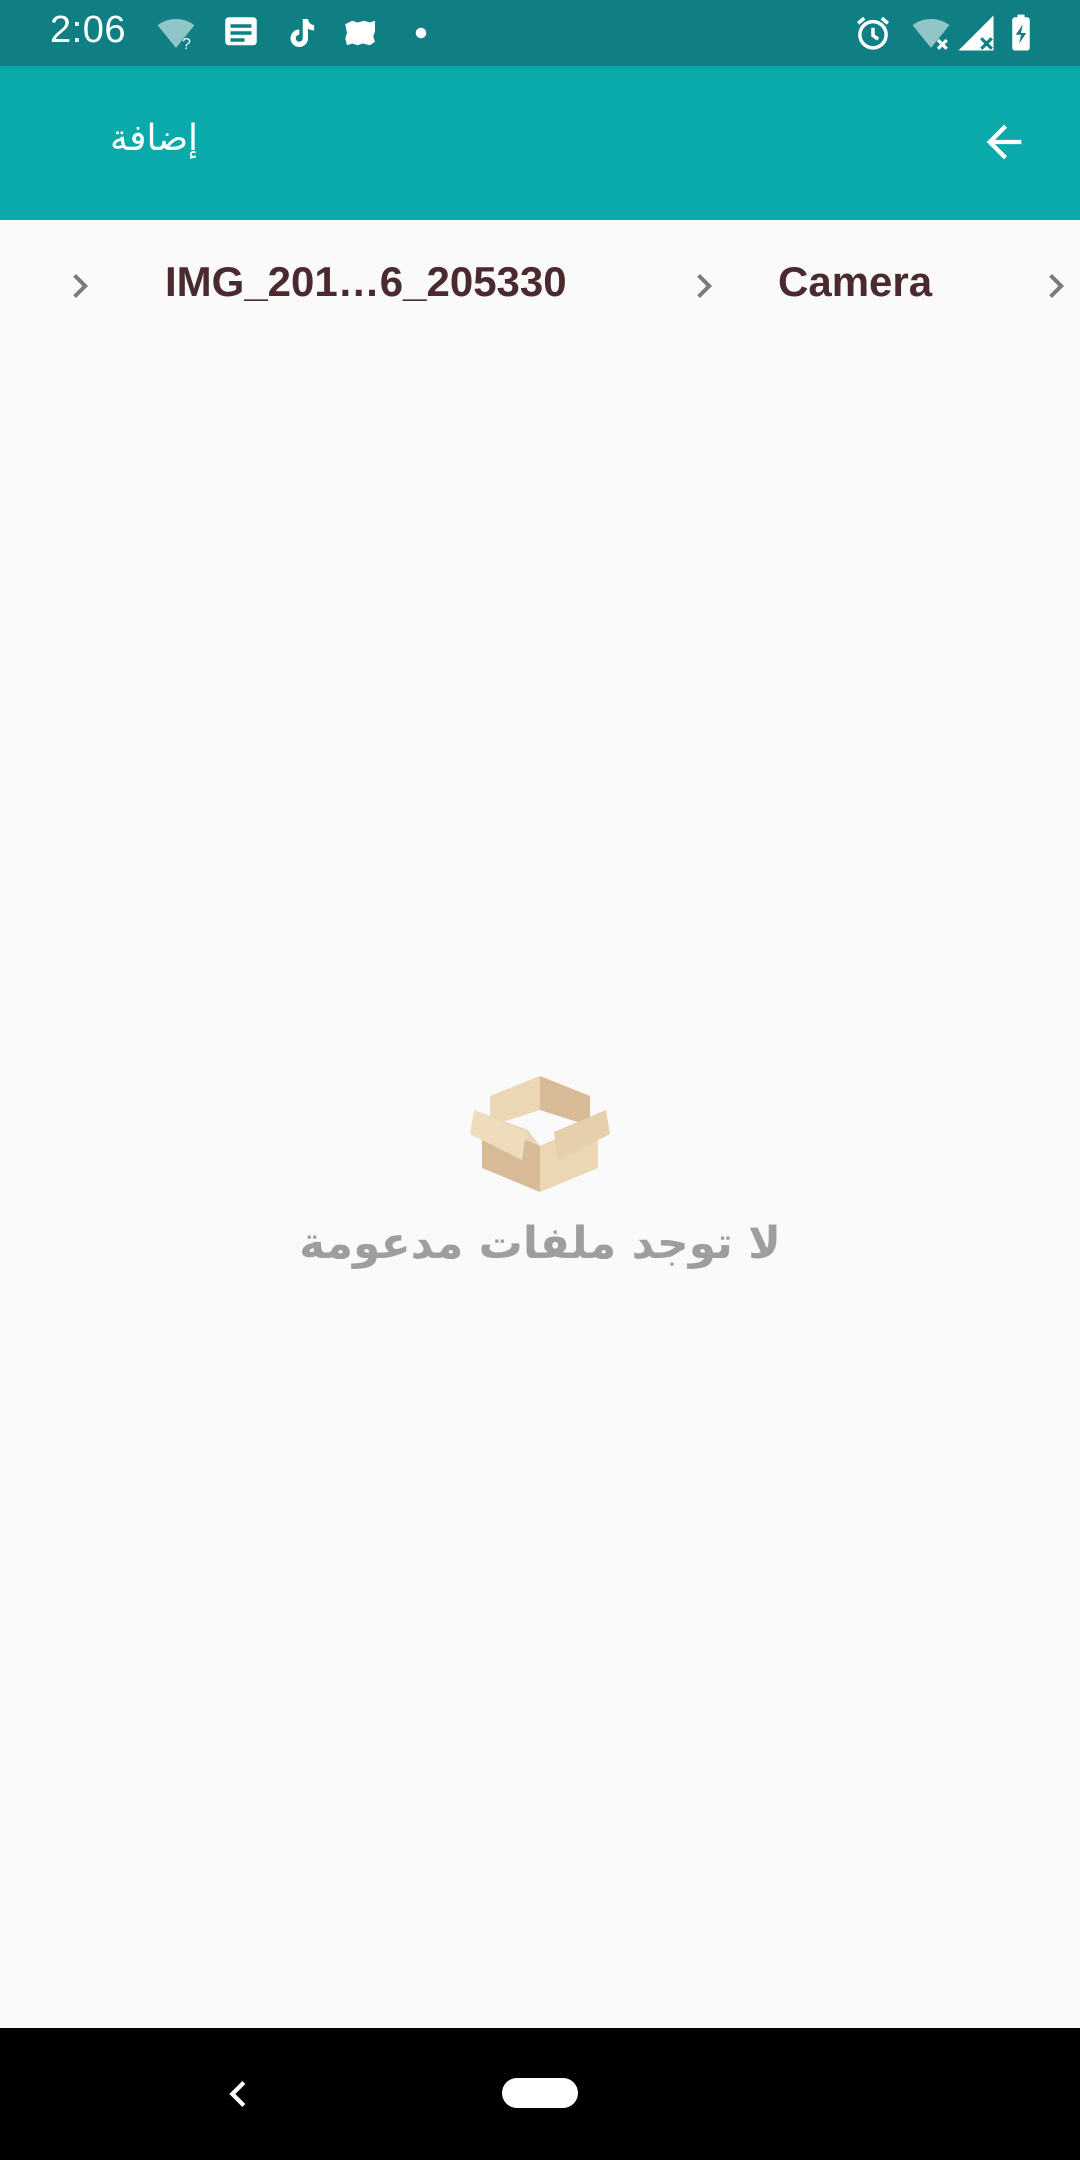 Image resolution: width=1080 pixels, height=2160 pixels. I want to click on navigation-bar, so click(540, 2094).